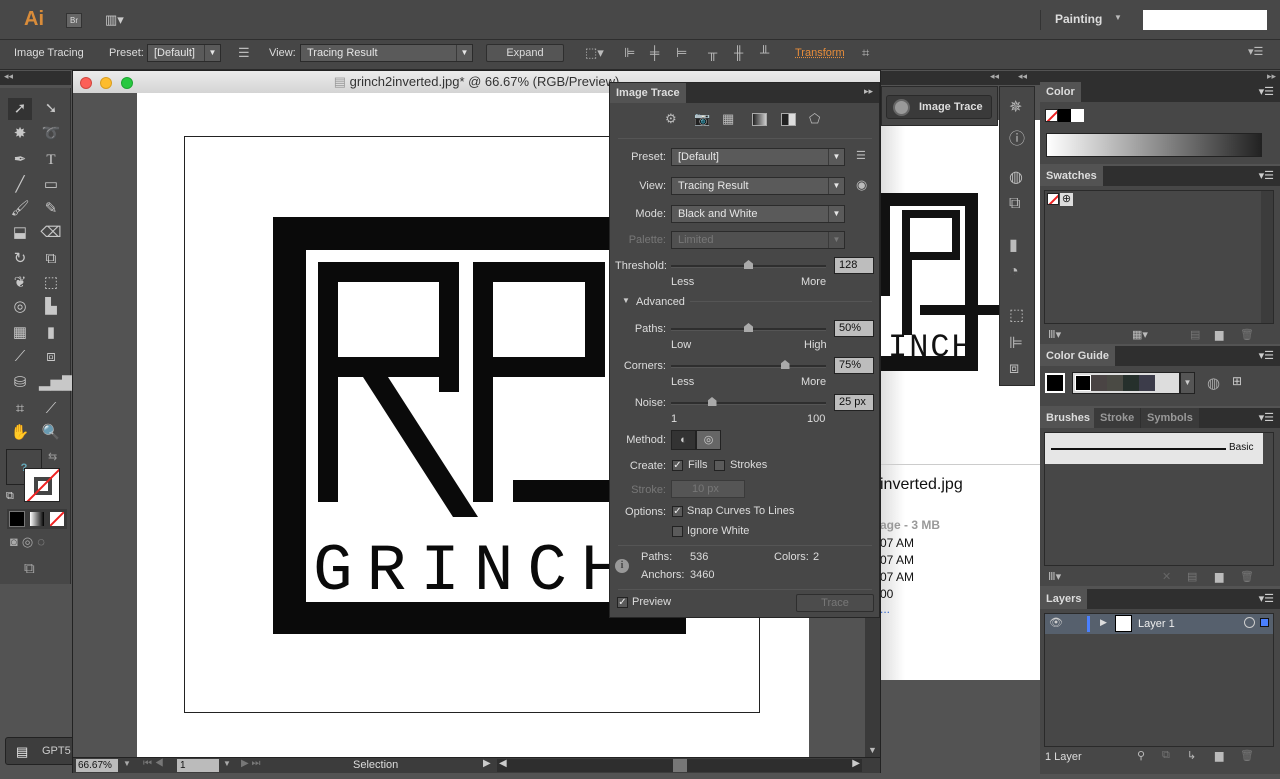 Image resolution: width=1280 pixels, height=779 pixels. I want to click on shape-builder-tool-icon: ◎, so click(20, 307).